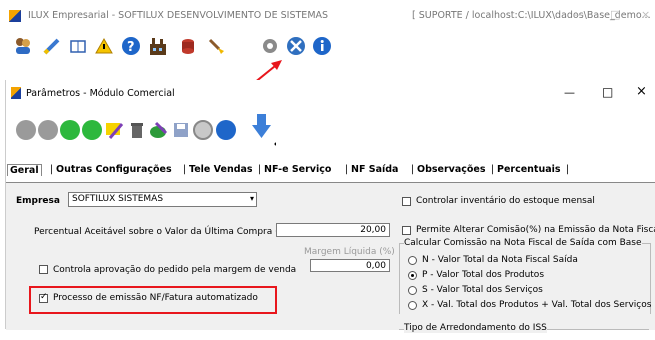 This screenshot has height=340, width=655. I want to click on calc-option-n-radio, so click(412, 260).